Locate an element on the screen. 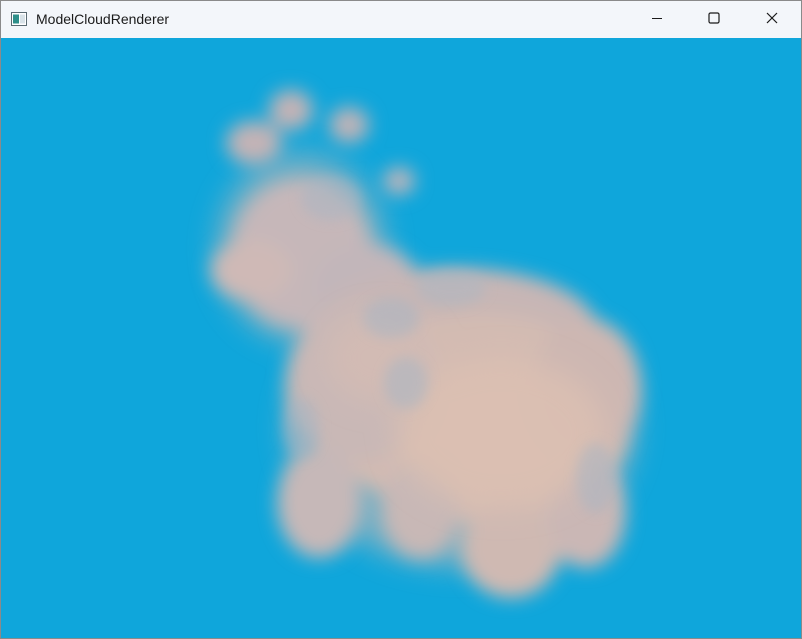  close-icon is located at coordinates (772, 20).